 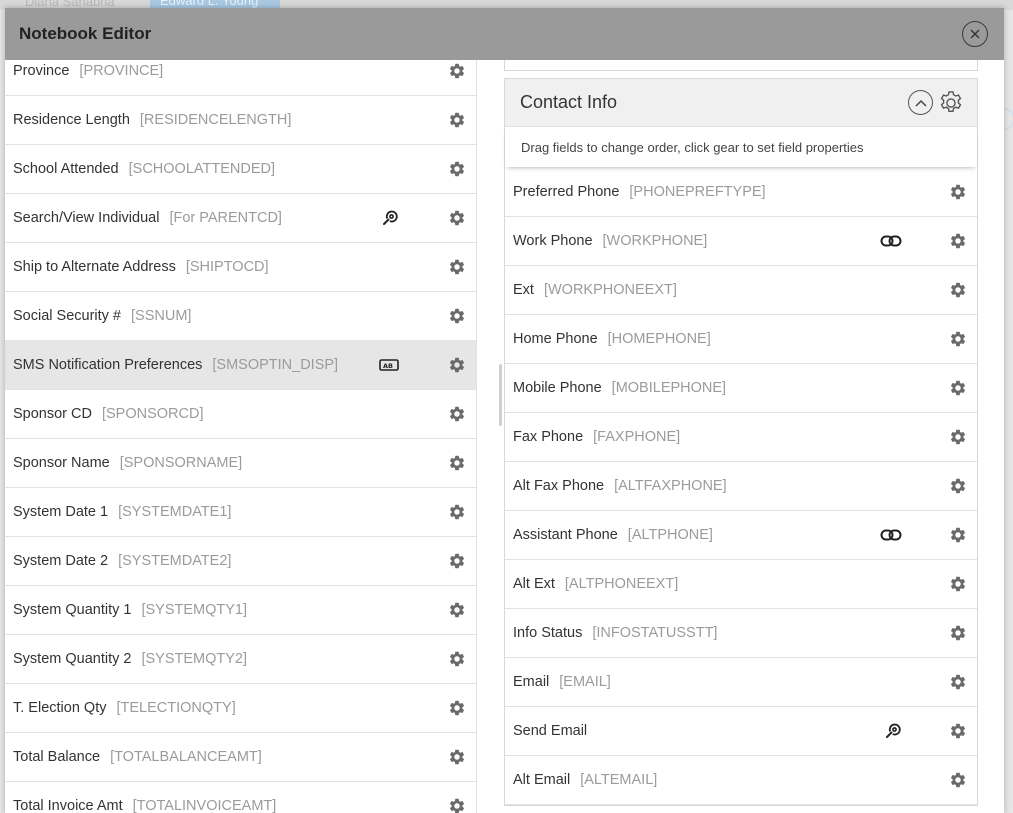 I want to click on field-row: Alt Email [ALTEMAIL], so click(x=741, y=780).